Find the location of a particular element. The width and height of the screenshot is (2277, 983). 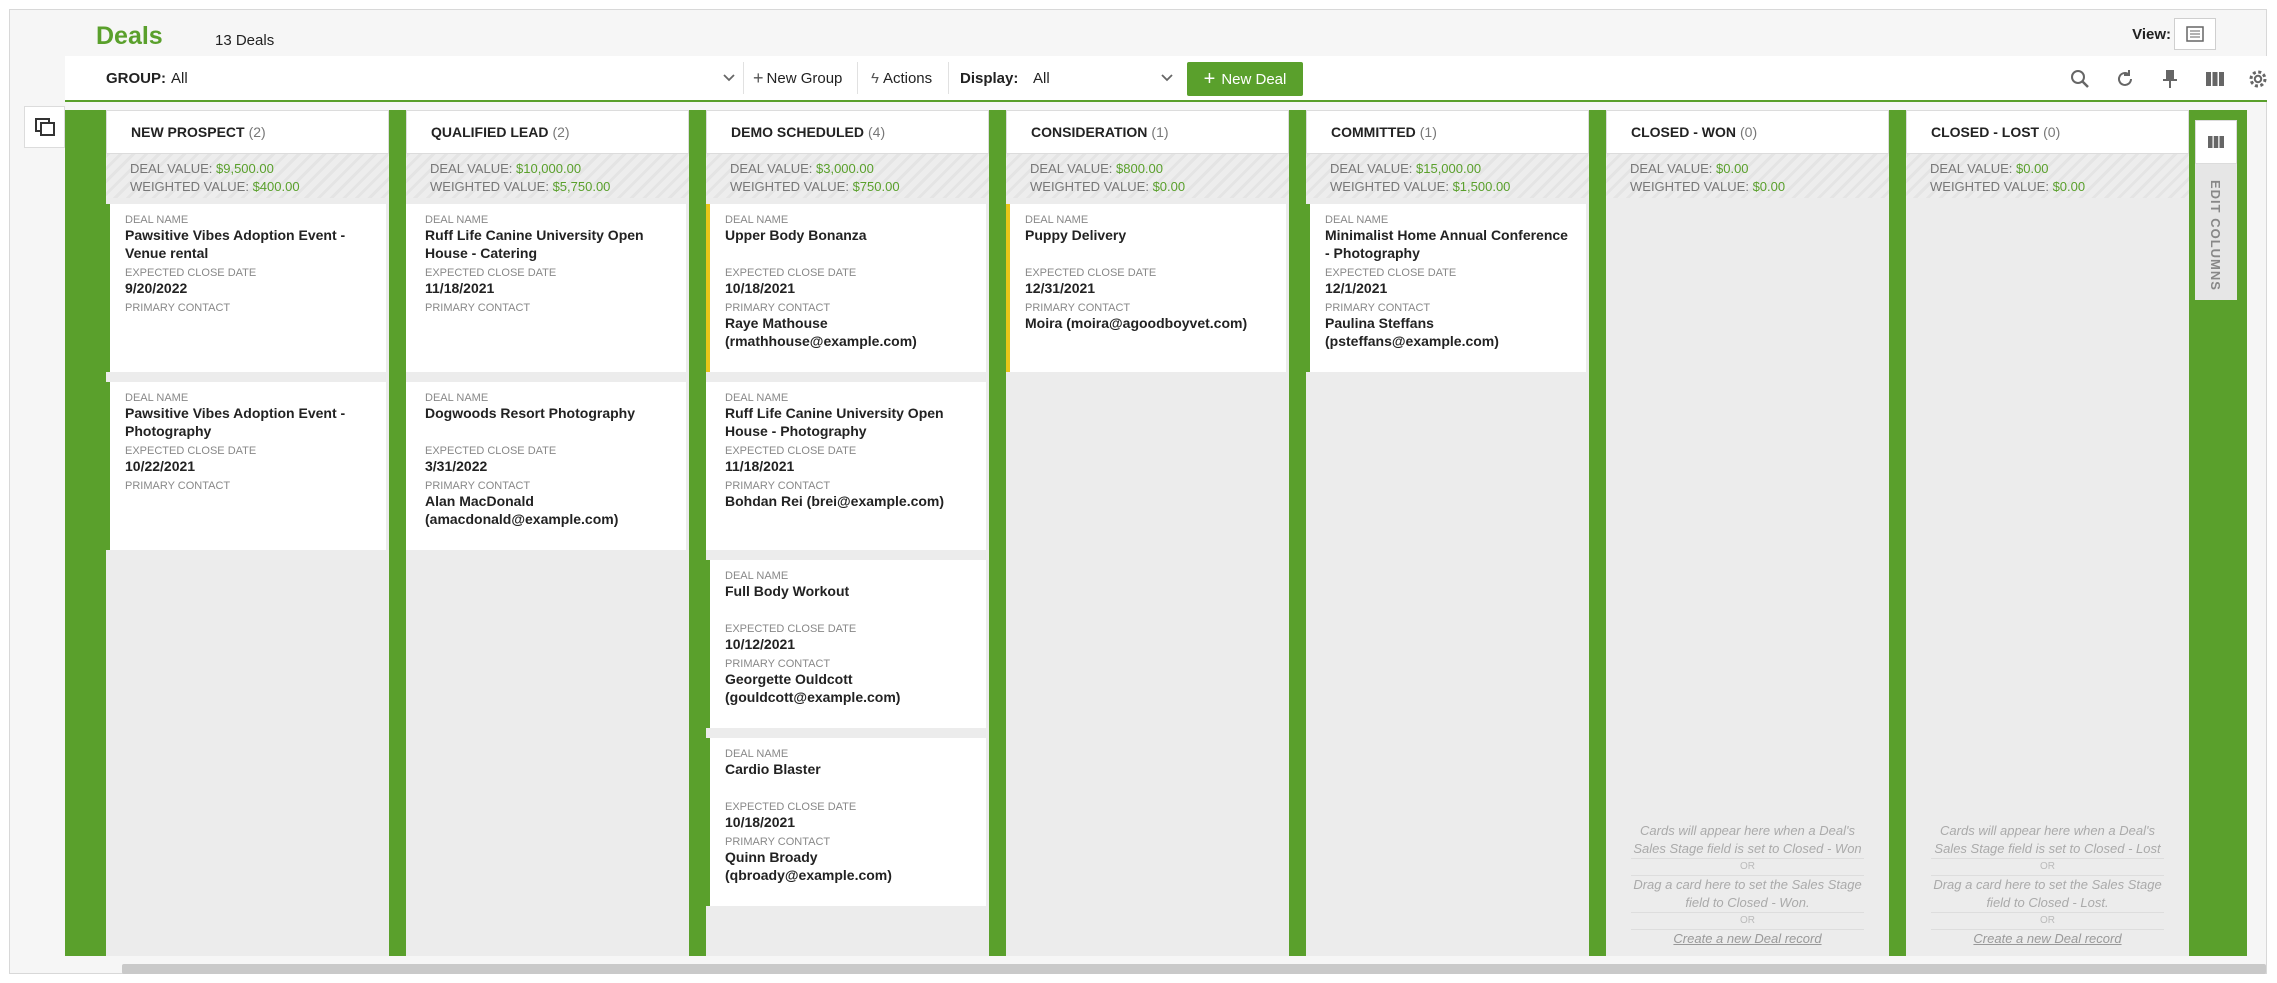

list-view-button is located at coordinates (2195, 34).